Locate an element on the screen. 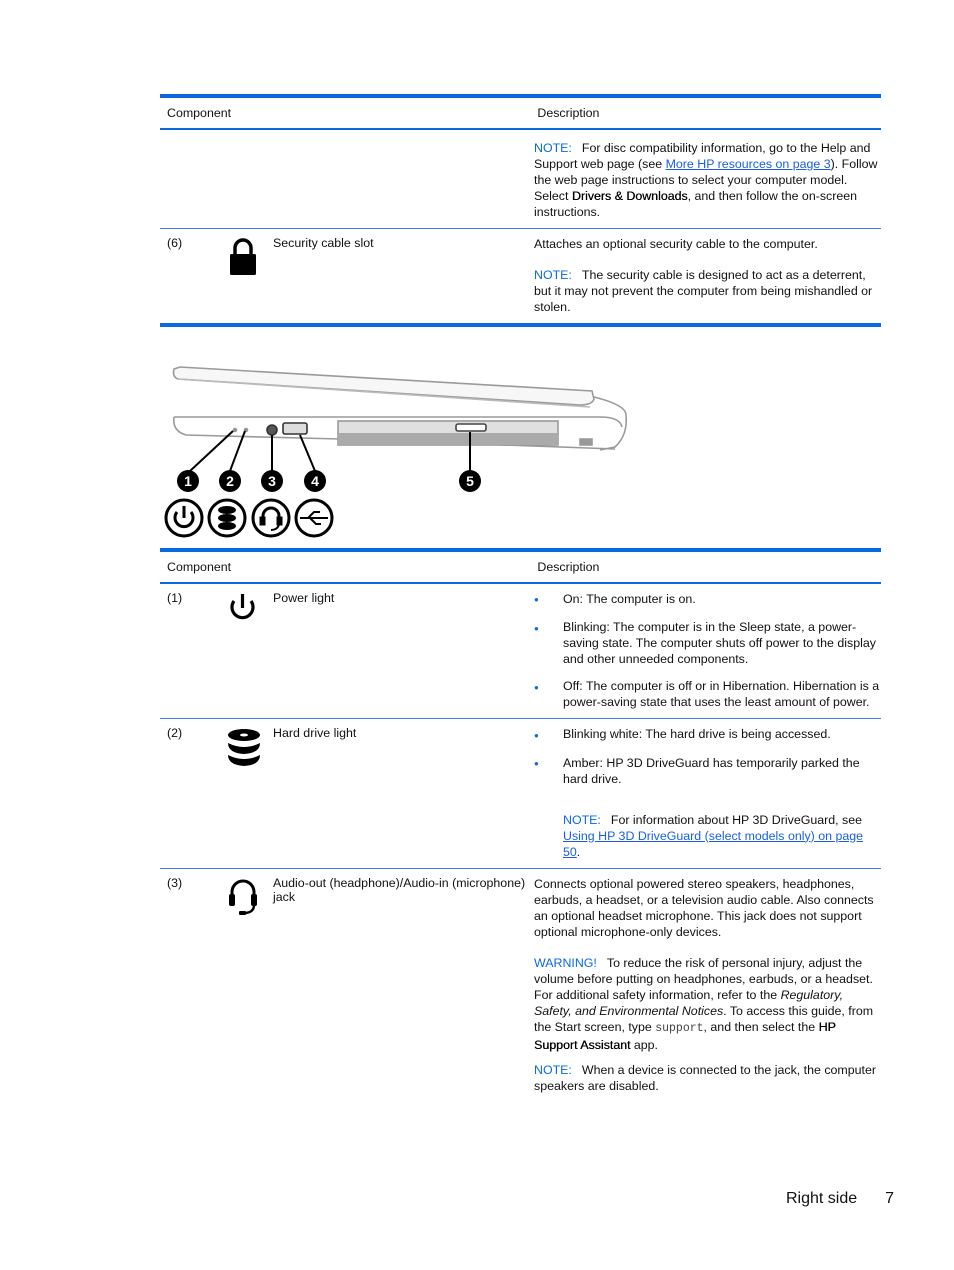 The height and width of the screenshot is (1270, 954). svg-text: 5 is located at coordinates (470, 481).